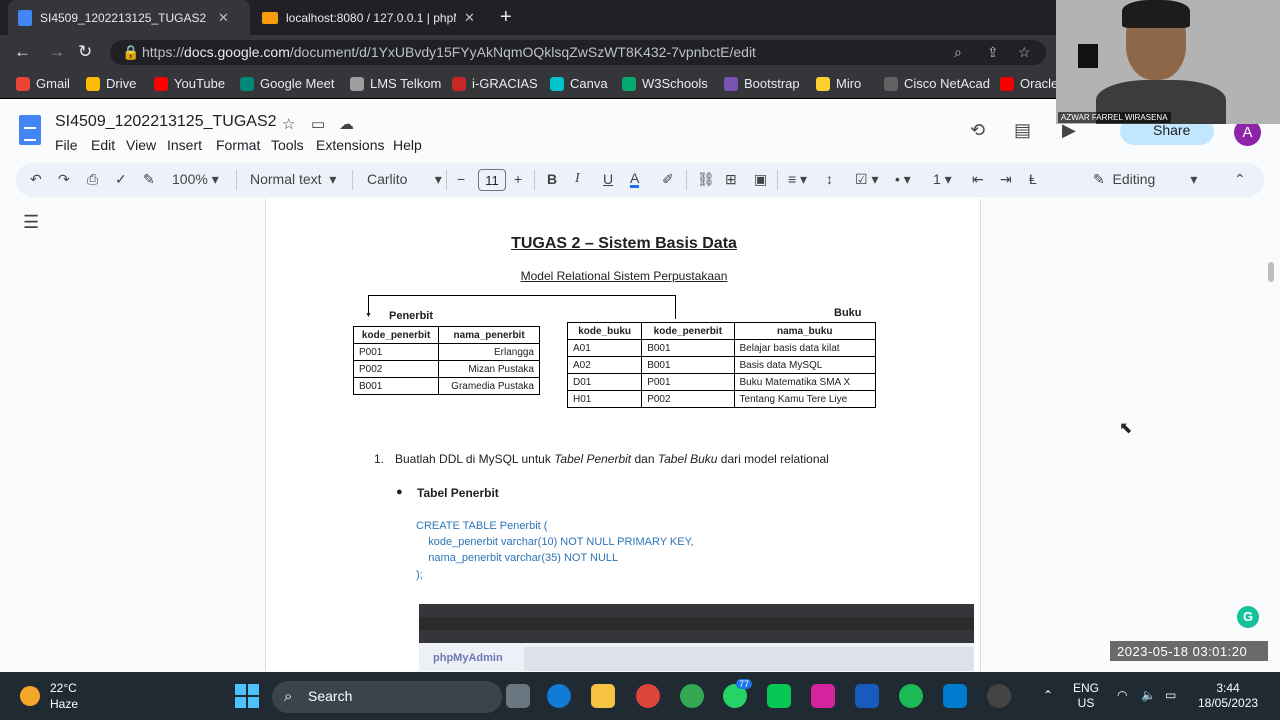  What do you see at coordinates (287, 145) in the screenshot?
I see `menu-tools: Tools` at bounding box center [287, 145].